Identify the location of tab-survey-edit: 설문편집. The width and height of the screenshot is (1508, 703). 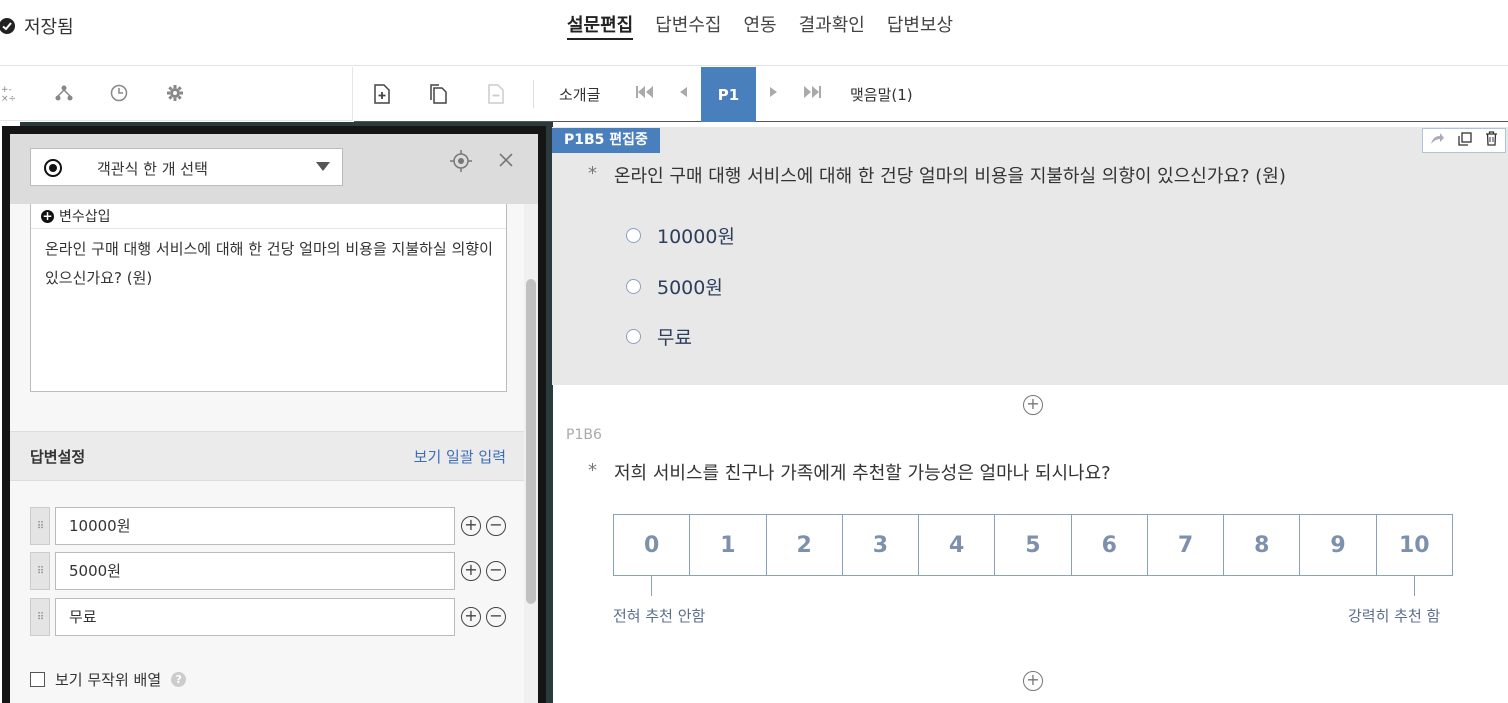
(600, 26).